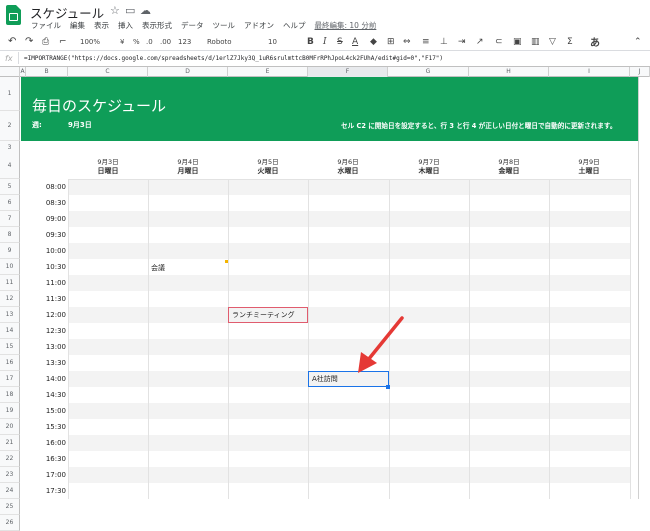 The height and width of the screenshot is (531, 650). What do you see at coordinates (10, 523) in the screenshot?
I see `row-header-26: 26` at bounding box center [10, 523].